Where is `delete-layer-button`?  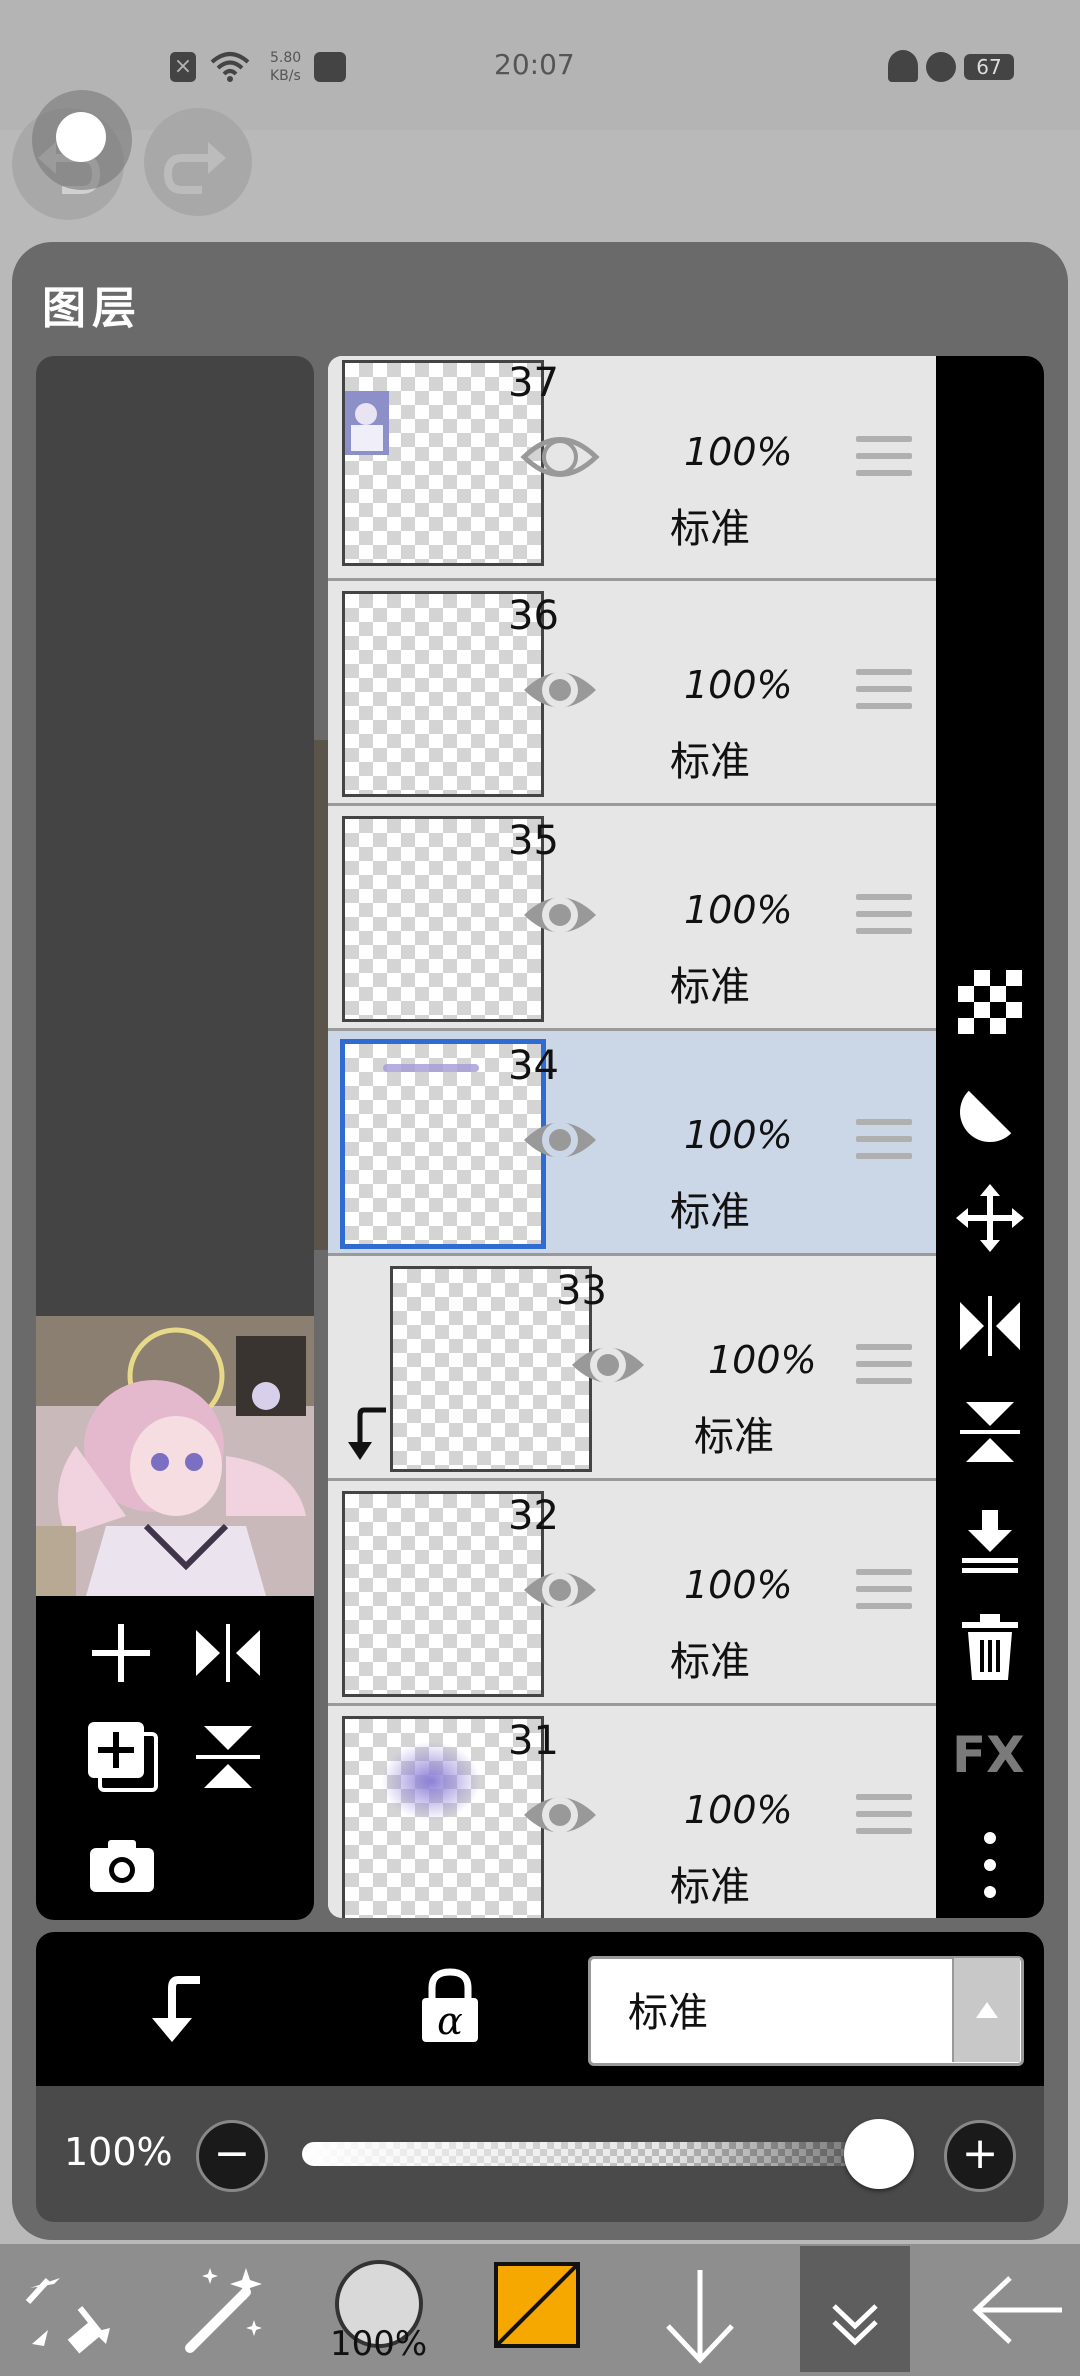 delete-layer-button is located at coordinates (990, 1648).